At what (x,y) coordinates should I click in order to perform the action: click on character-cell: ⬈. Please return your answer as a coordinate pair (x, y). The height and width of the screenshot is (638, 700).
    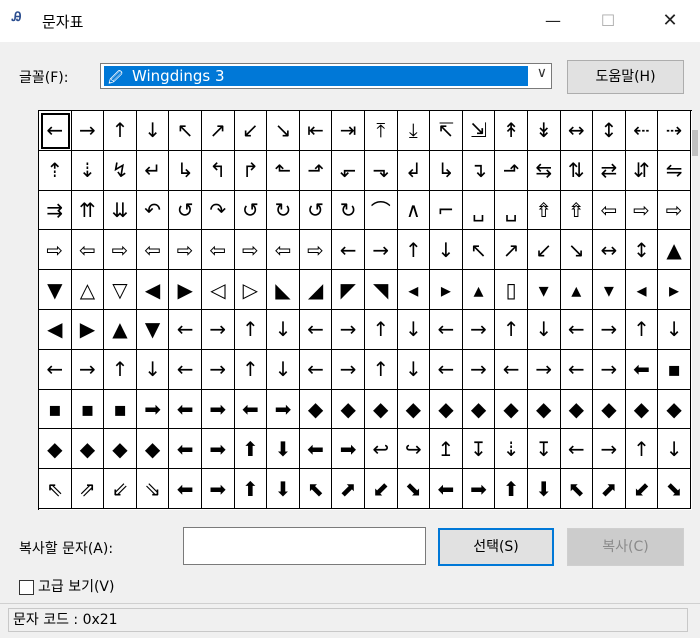
    Looking at the image, I should click on (348, 489).